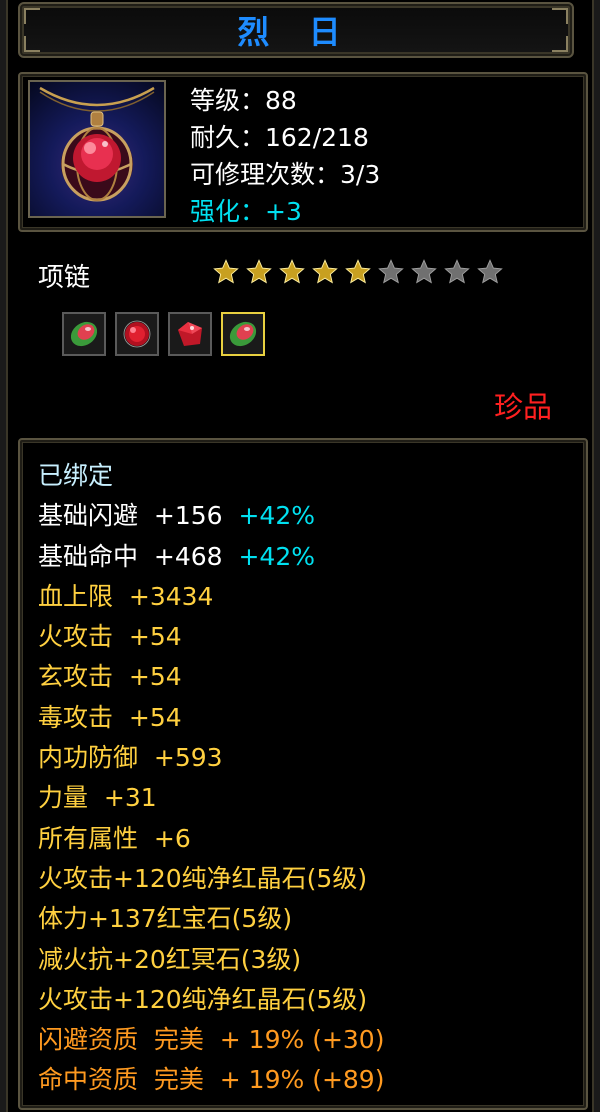 This screenshot has width=600, height=1112. I want to click on attribute-line: 基础命中 +468 +42%, so click(211, 557).